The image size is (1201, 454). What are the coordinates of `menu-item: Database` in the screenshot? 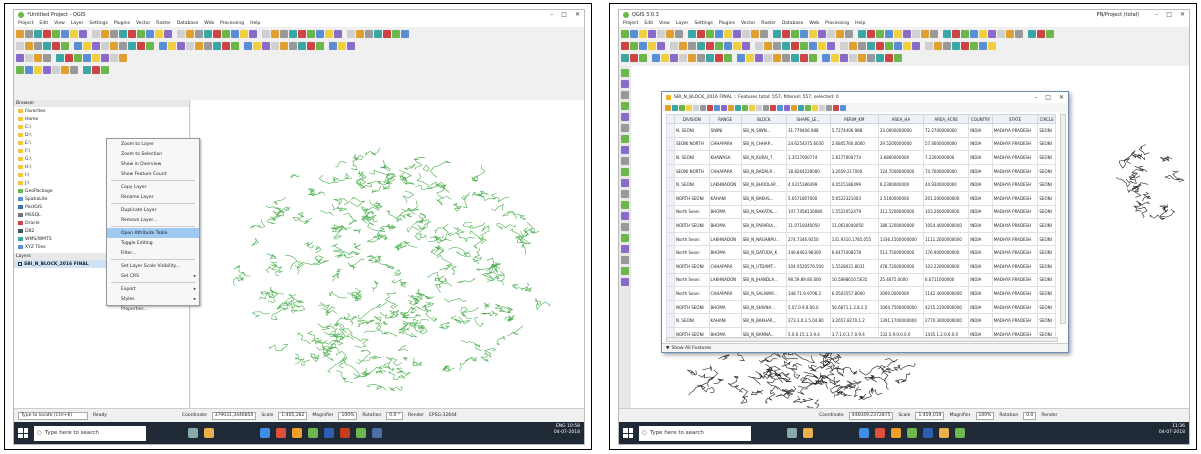 It's located at (187, 23).